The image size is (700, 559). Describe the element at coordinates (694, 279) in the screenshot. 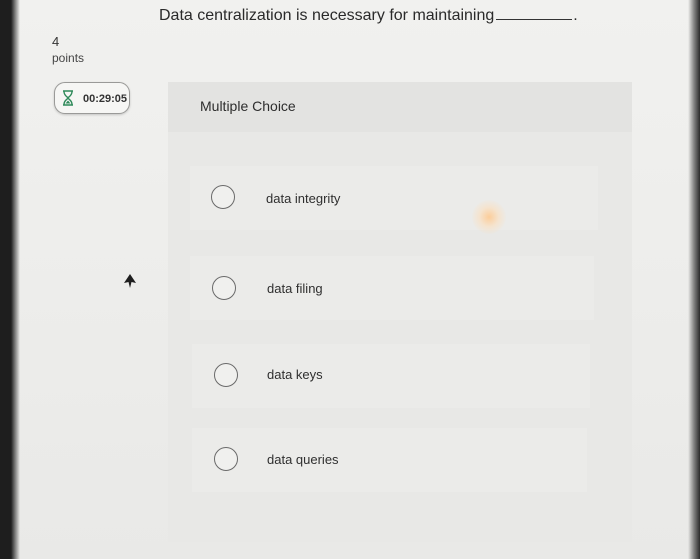

I see `screen-right-edge` at that location.